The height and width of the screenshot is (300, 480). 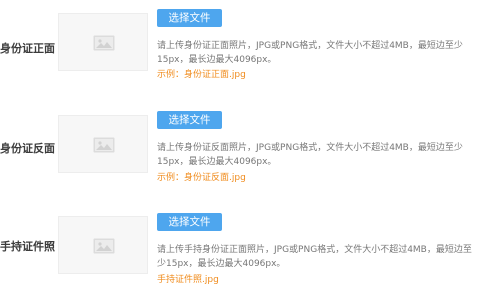 I want to click on example-filename: 示例：身份证反面.jpg, so click(x=201, y=178).